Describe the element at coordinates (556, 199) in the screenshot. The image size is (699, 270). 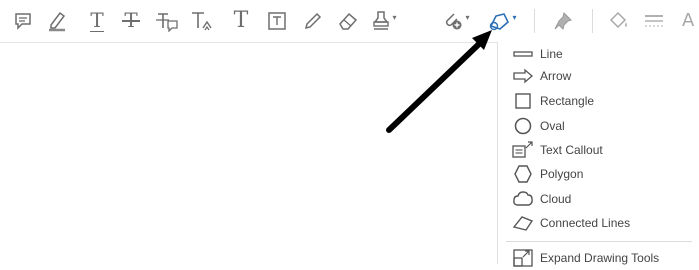
I see `menu-item-label: Cloud` at that location.